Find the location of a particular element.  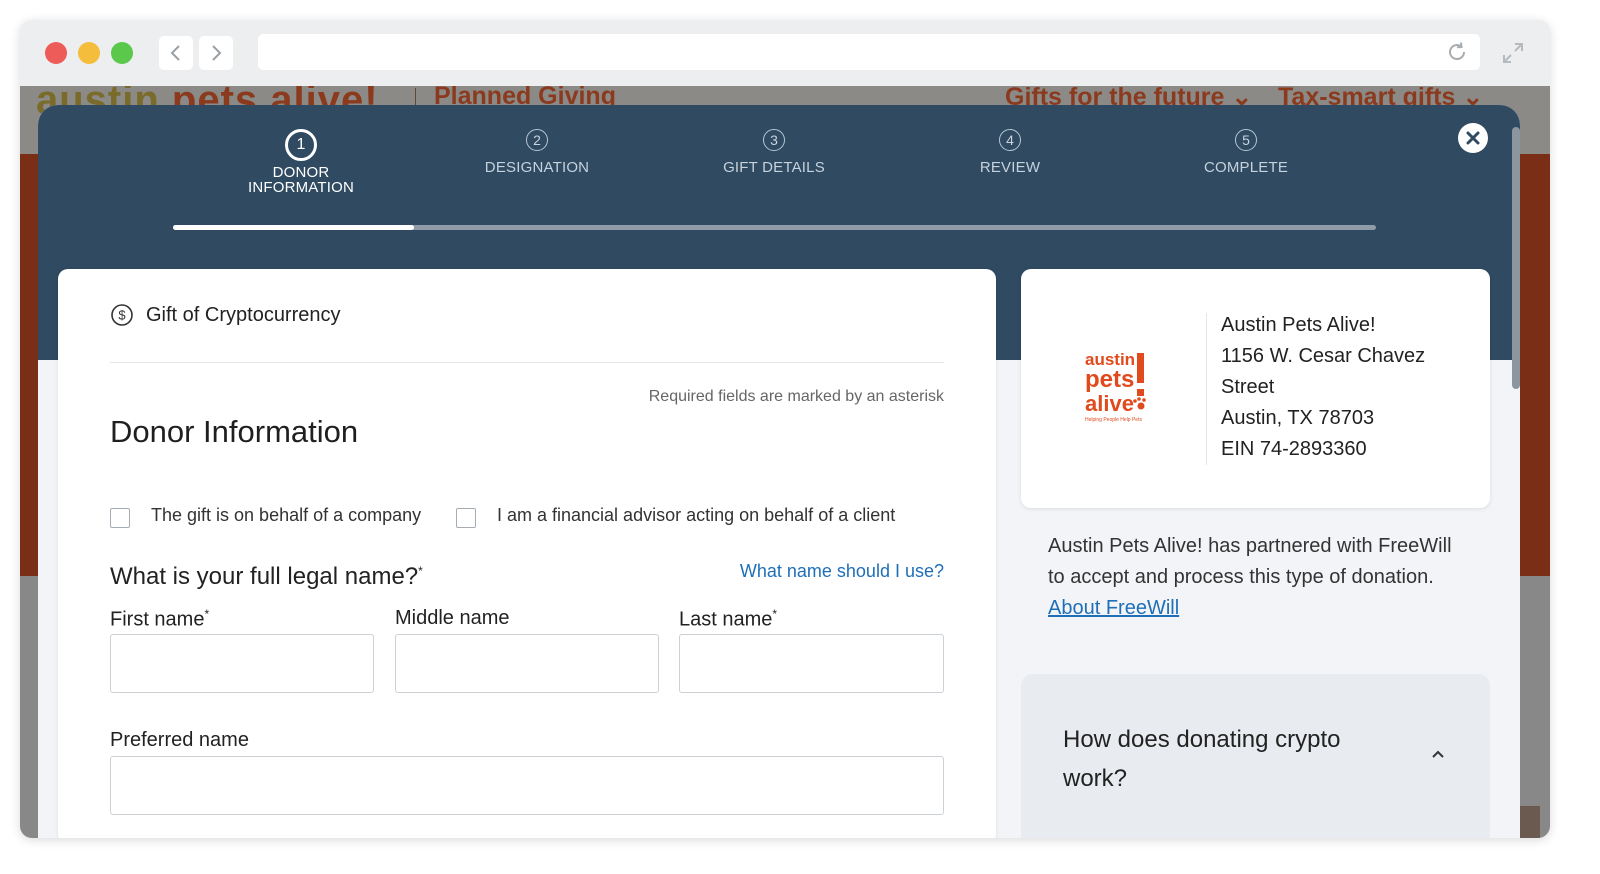

progress-bar is located at coordinates (774, 227).